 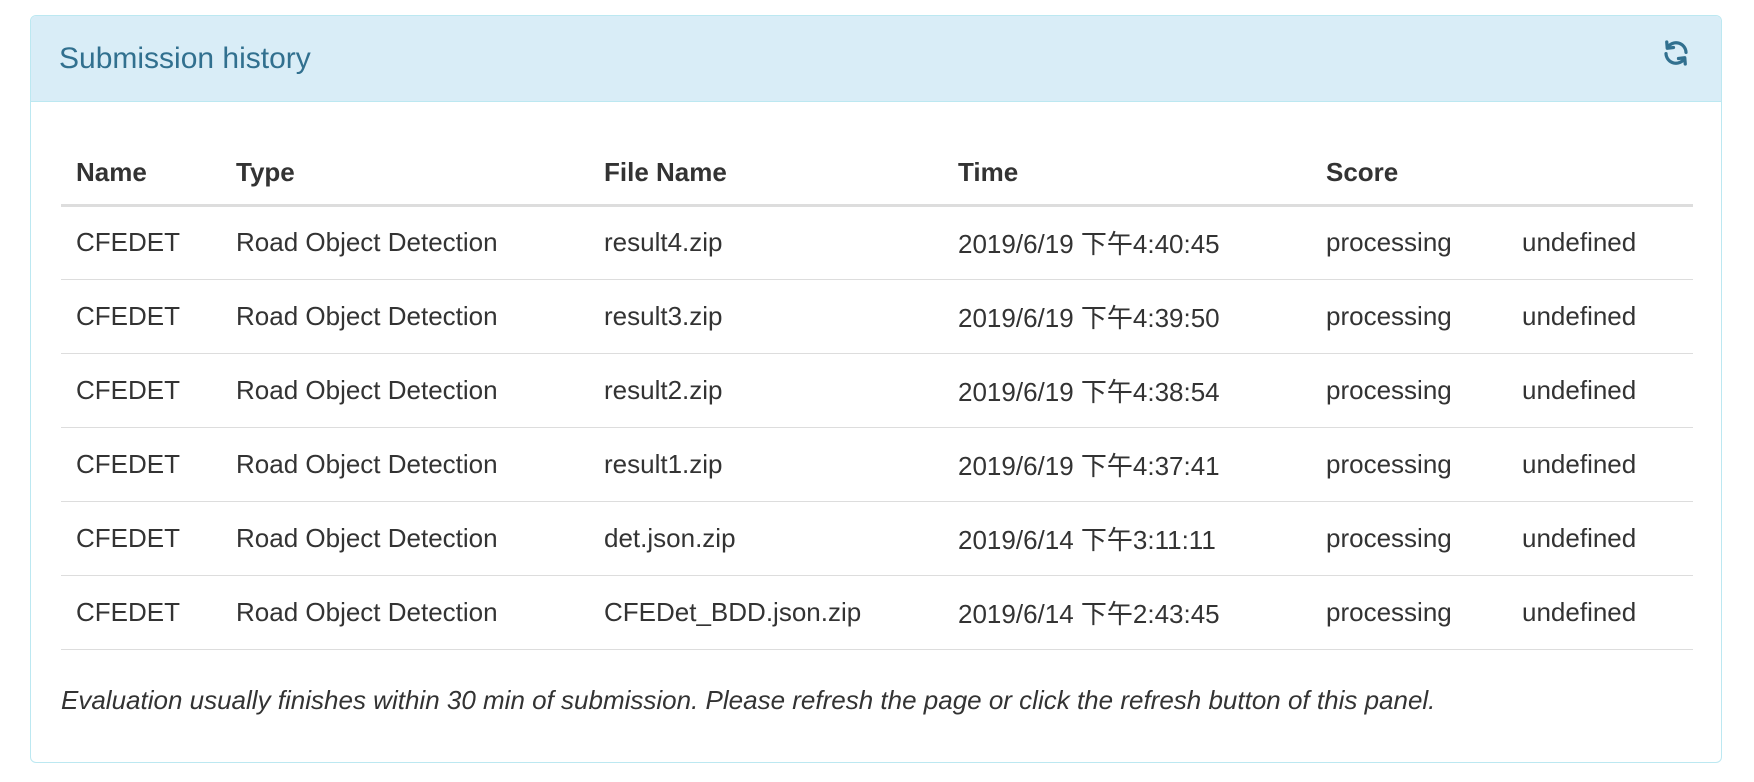 I want to click on table-header-row: Name Type File Name Time Score, so click(x=877, y=154).